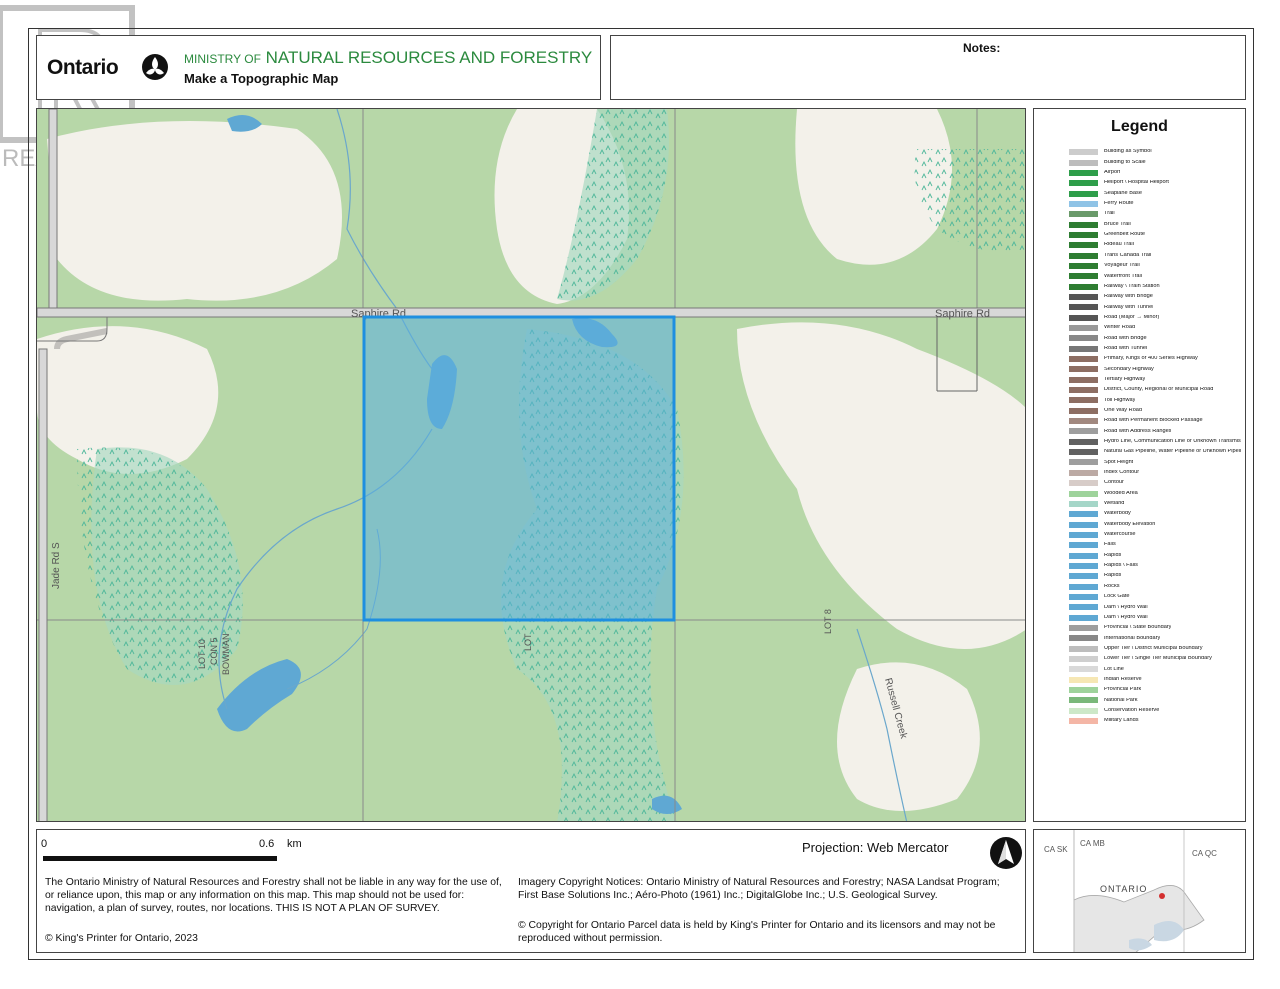 This screenshot has width=1280, height=989. I want to click on legend-item: Secondary Highway, so click(1155, 369).